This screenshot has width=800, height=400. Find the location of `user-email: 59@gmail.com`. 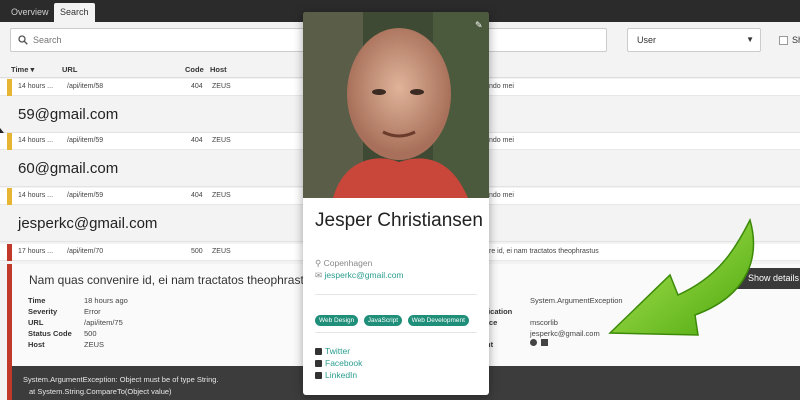

user-email: 59@gmail.com is located at coordinates (68, 114).